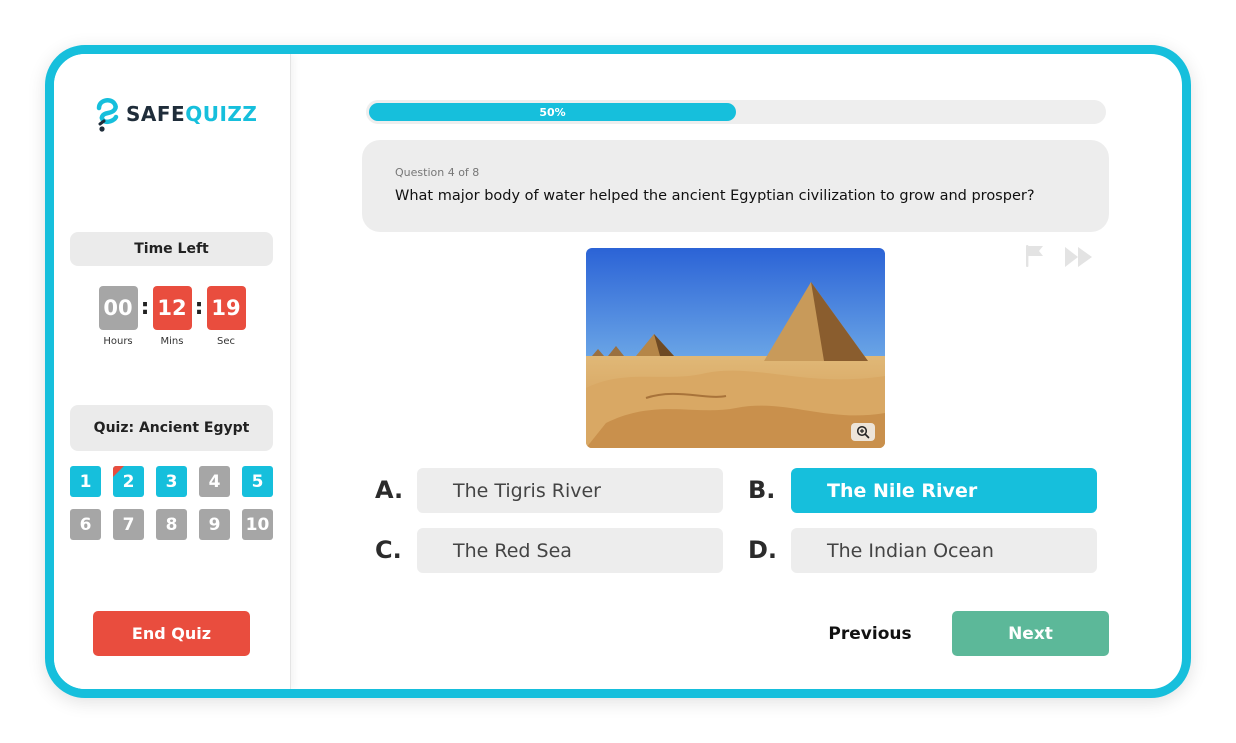  I want to click on answer-text: The Nile River, so click(902, 490).